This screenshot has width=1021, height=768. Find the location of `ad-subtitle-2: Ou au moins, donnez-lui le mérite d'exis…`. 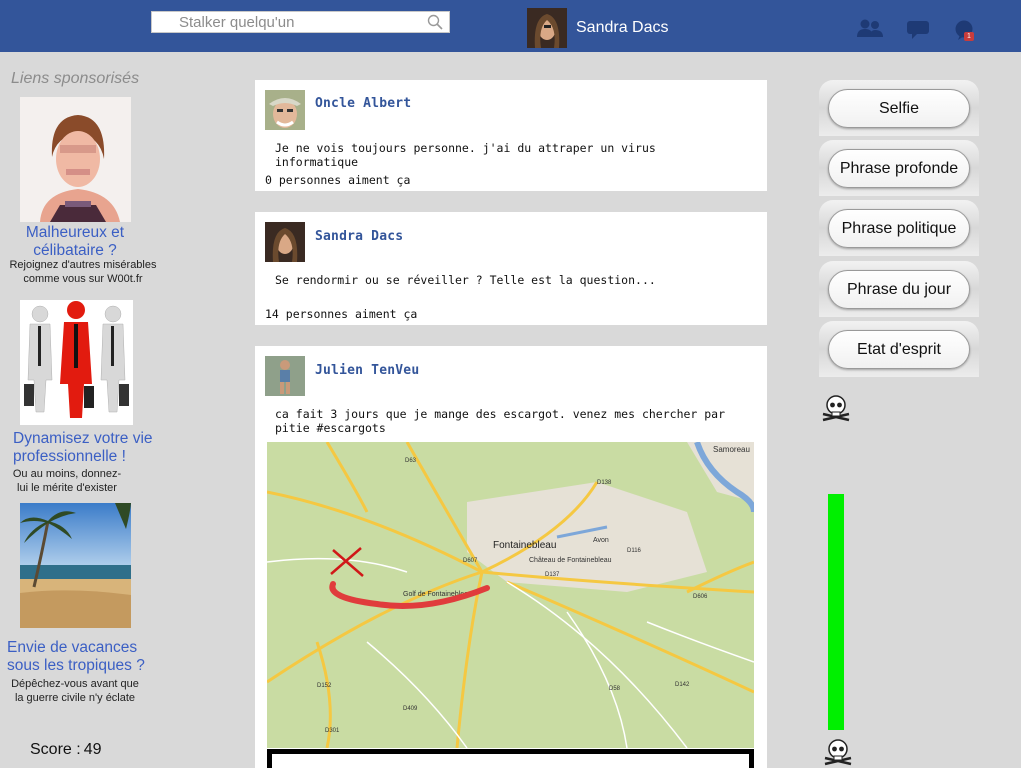

ad-subtitle-2: Ou au moins, donnez-lui le mérite d'exis… is located at coordinates (67, 481).